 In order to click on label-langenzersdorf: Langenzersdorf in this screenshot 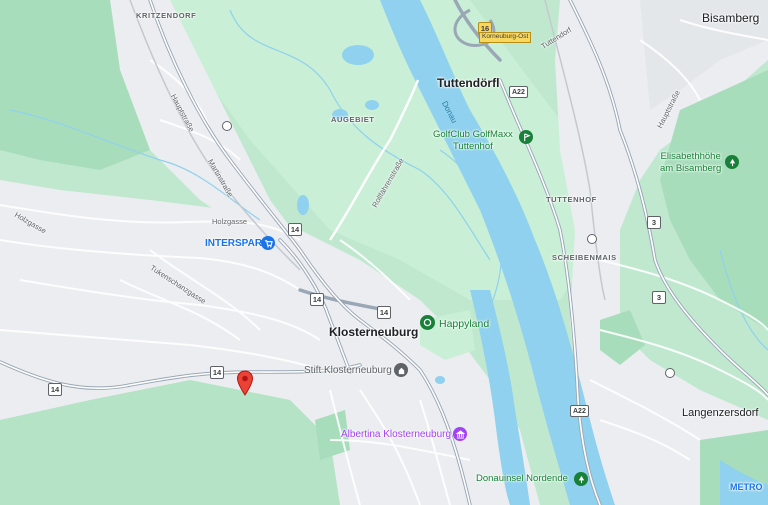, I will do `click(720, 413)`.